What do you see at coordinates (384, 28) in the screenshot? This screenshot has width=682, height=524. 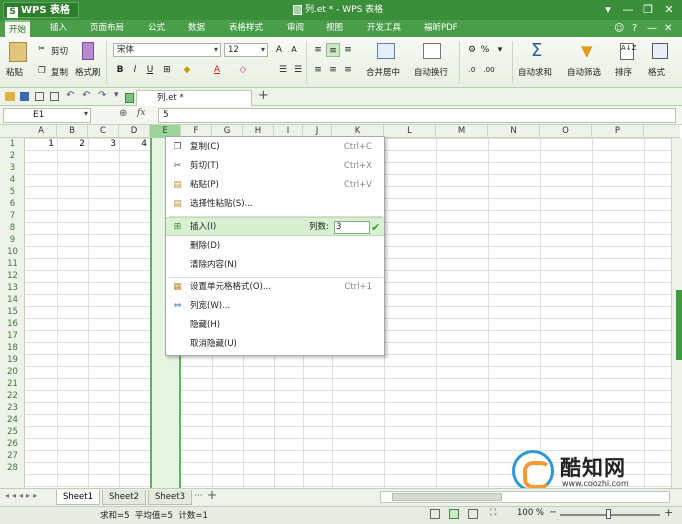 I see `menu-developer: 开发工具` at bounding box center [384, 28].